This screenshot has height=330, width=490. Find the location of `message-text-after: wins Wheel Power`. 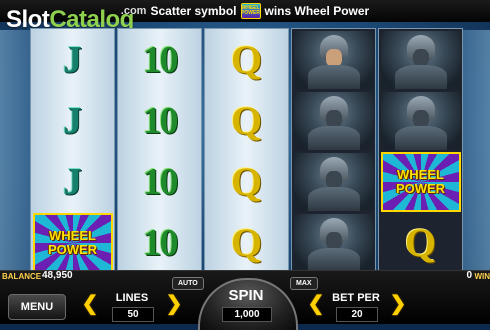

message-text-after: wins Wheel Power is located at coordinates (317, 11).